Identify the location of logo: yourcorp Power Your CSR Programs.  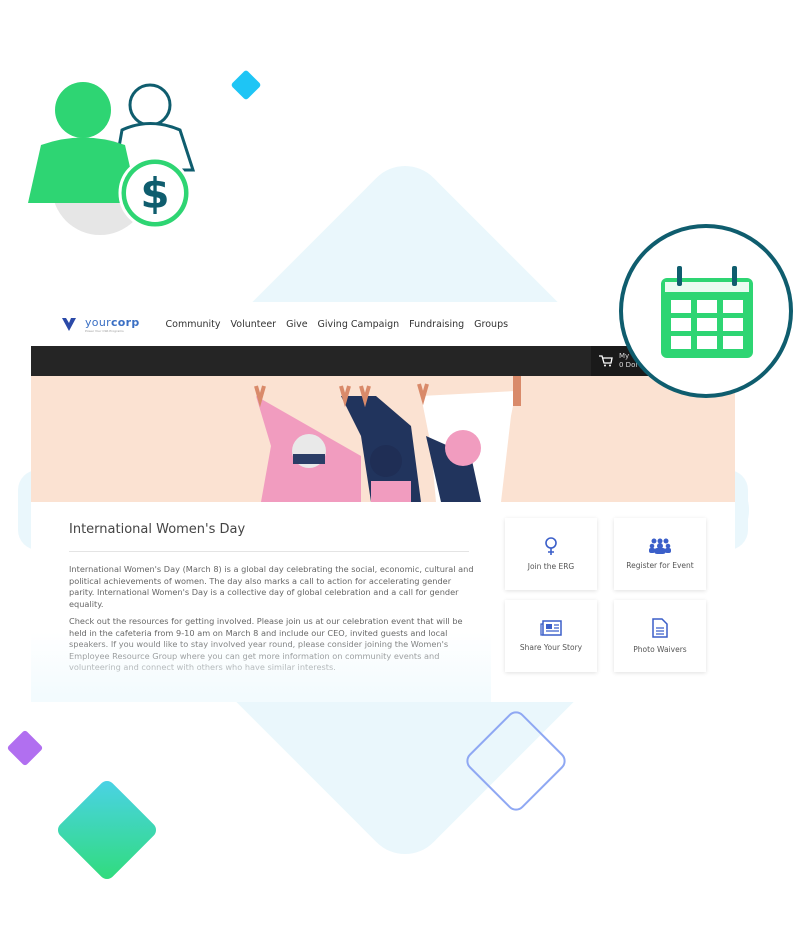
(100, 324).